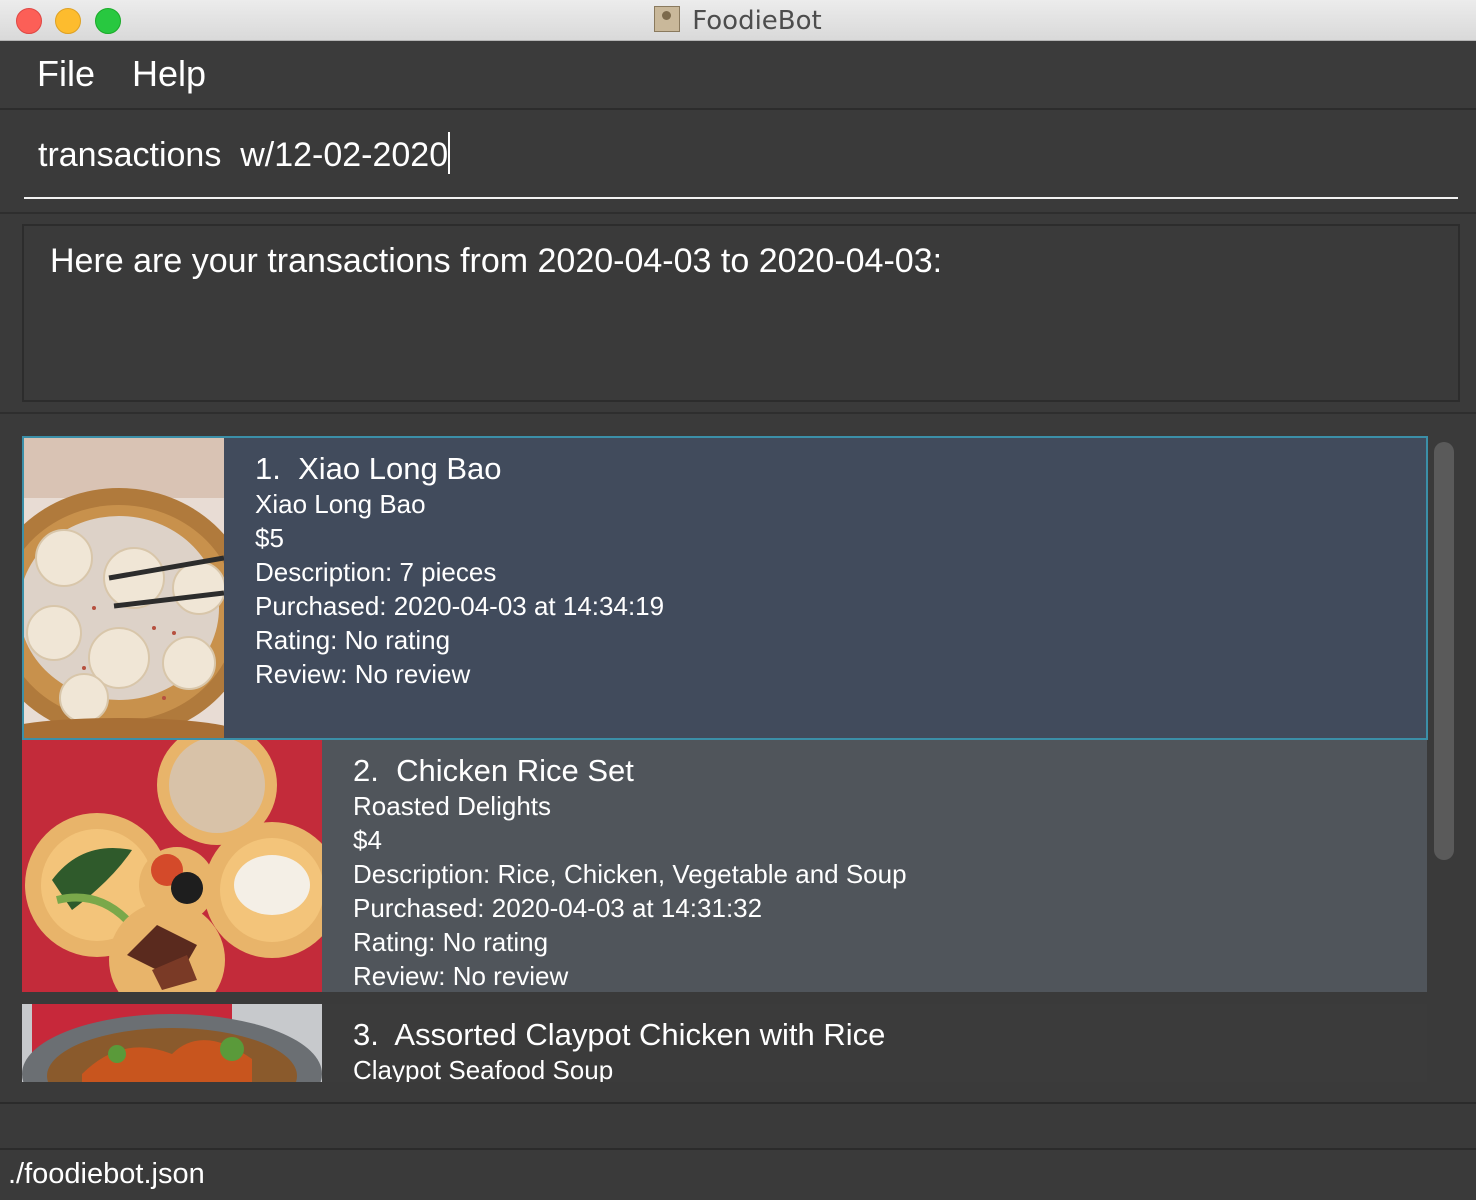  What do you see at coordinates (460, 606) in the screenshot?
I see `transaction-purchased: Purchased: 2020-04-03 at 14:34:19` at bounding box center [460, 606].